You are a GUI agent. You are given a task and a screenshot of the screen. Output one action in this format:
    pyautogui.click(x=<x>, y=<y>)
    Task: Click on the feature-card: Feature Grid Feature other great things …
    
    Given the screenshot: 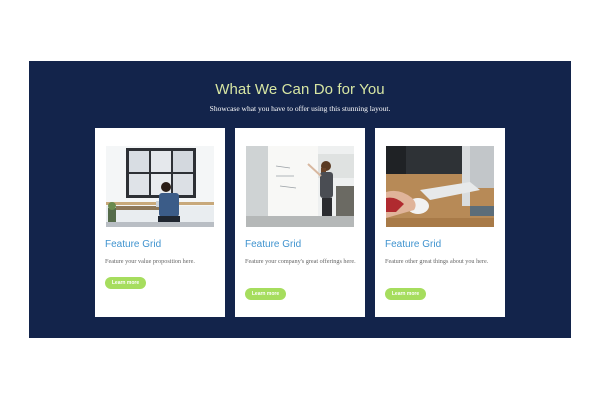 What is the action you would take?
    pyautogui.click(x=440, y=222)
    